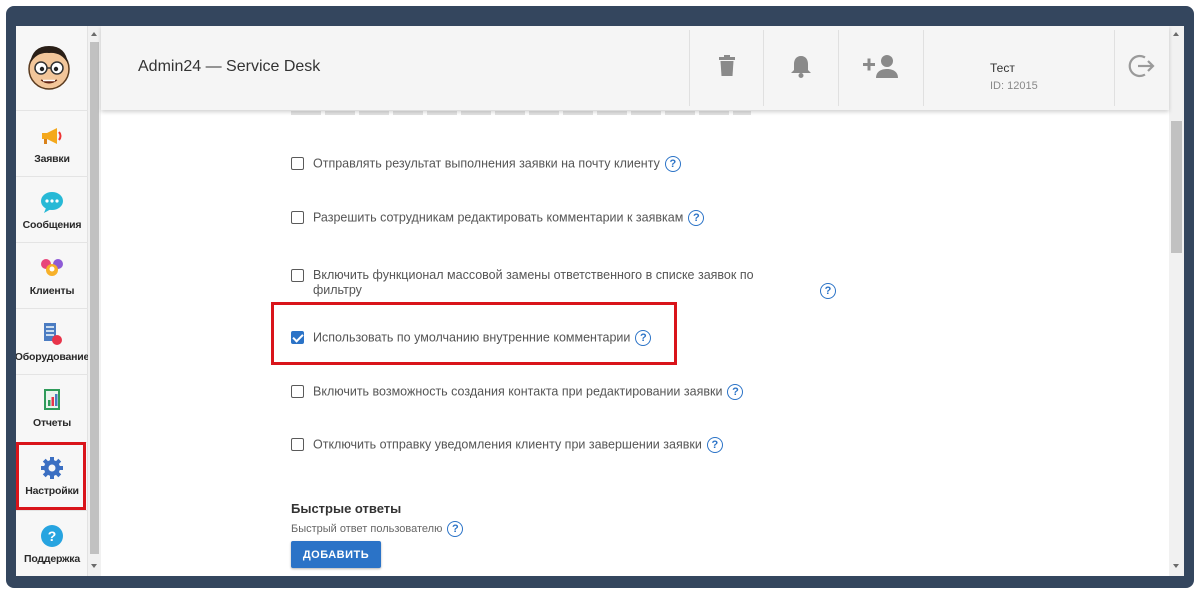 The height and width of the screenshot is (594, 1200). I want to click on bell-icon, so click(801, 68).